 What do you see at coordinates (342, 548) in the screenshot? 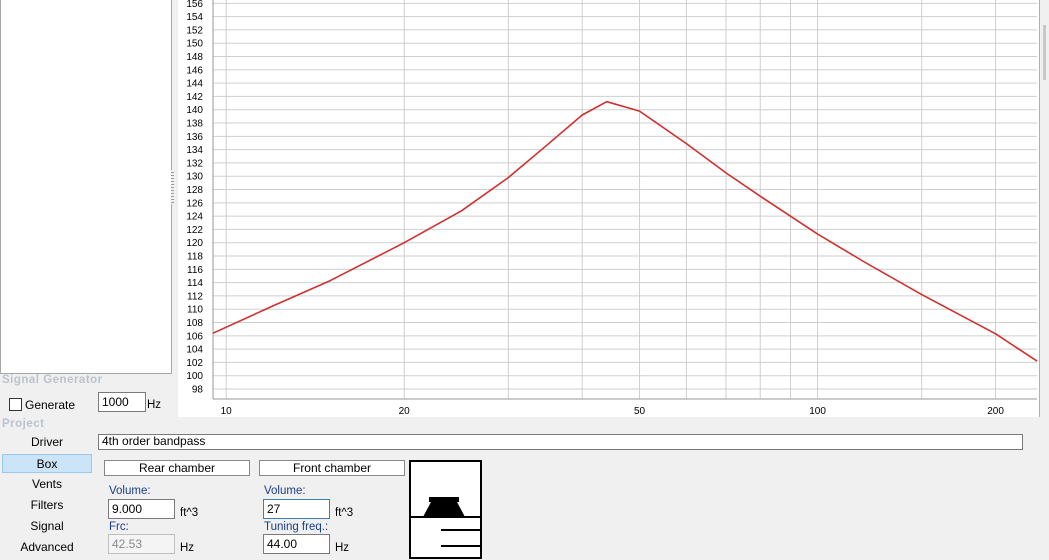
I see `tuning-freq-unit: Hz` at bounding box center [342, 548].